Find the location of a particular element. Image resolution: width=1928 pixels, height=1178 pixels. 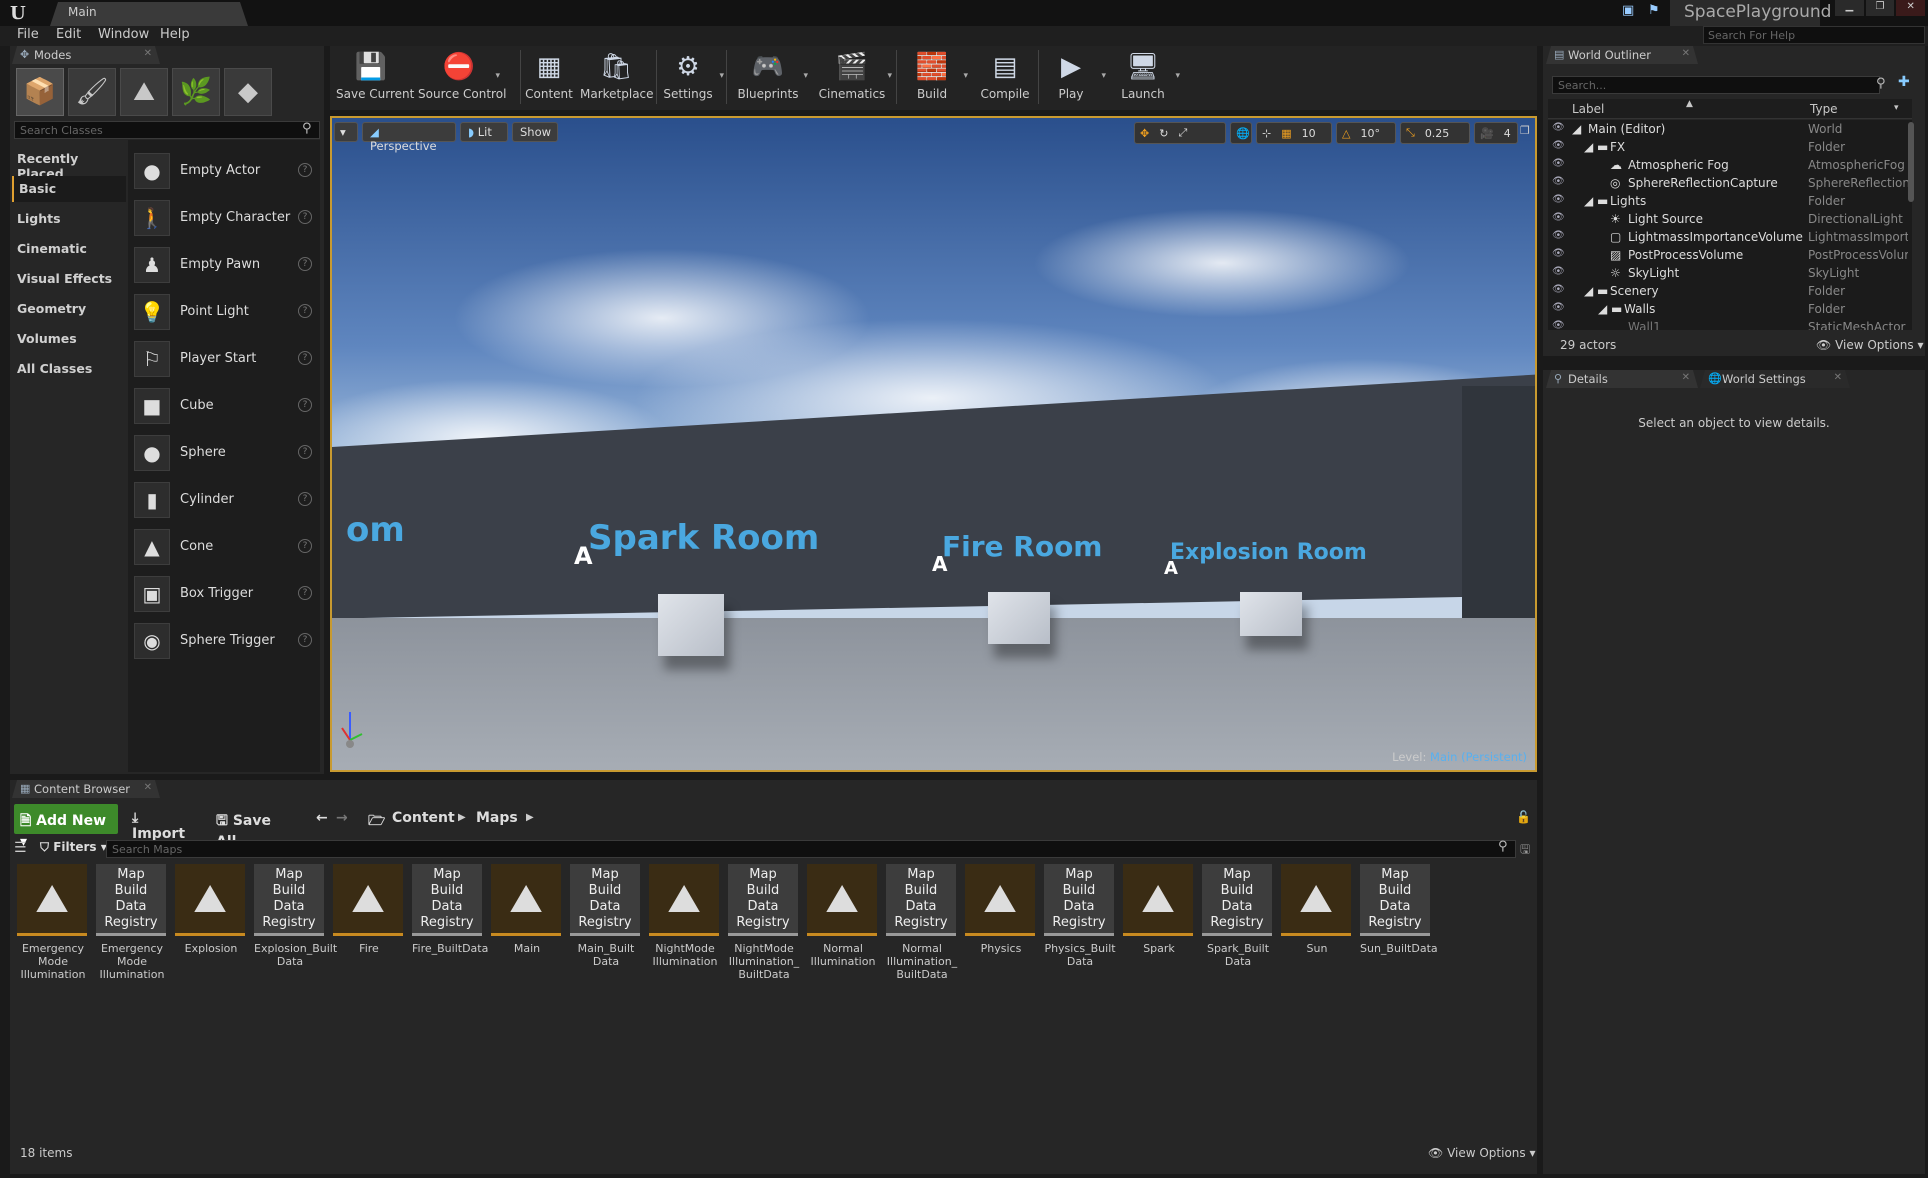

tab-content-browser: ▦ Content Browser ✕ is located at coordinates (86, 789).